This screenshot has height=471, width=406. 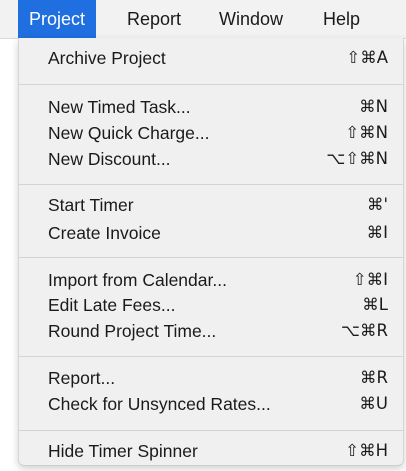 I want to click on menu-report: Report, so click(x=154, y=19).